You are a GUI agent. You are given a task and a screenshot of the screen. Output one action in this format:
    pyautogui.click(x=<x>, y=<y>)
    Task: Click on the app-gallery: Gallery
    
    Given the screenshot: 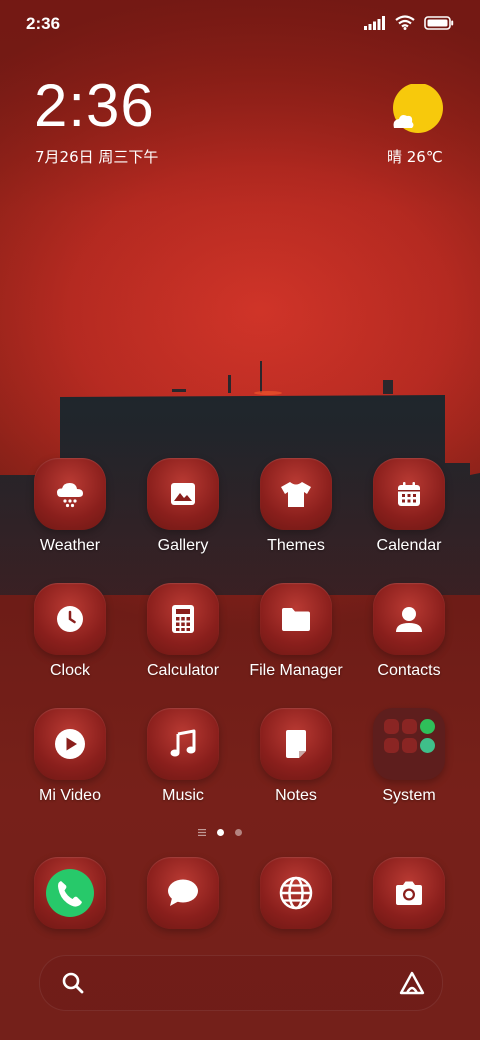 What is the action you would take?
    pyautogui.click(x=183, y=506)
    